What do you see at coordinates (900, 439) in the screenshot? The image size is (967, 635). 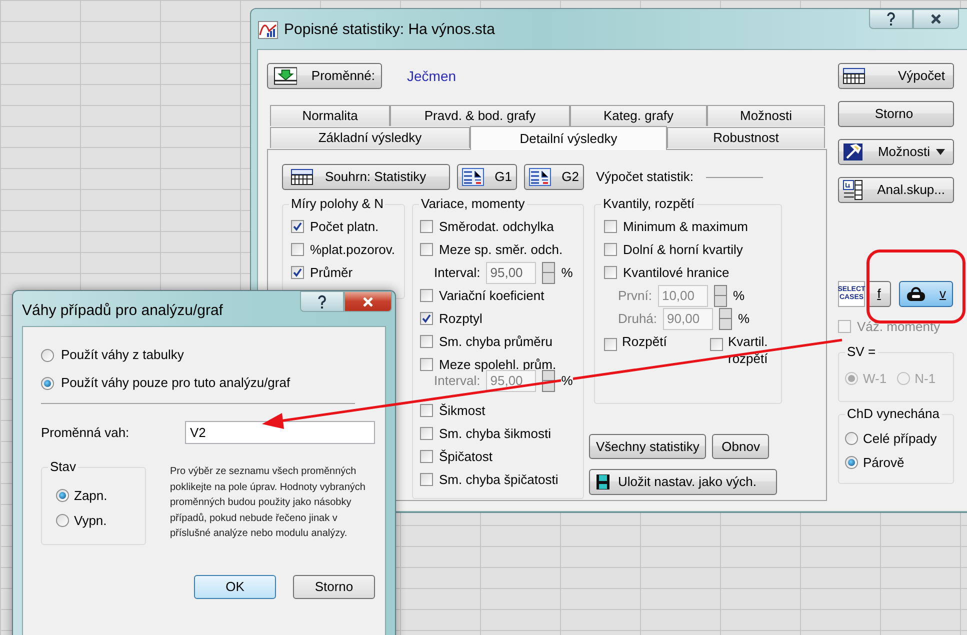 I see `radio-label: Celé případy` at bounding box center [900, 439].